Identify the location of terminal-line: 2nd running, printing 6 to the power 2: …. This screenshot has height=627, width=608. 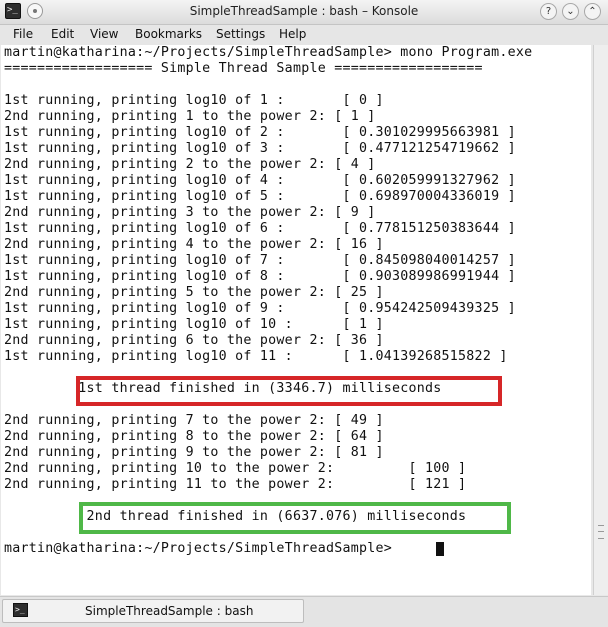
(194, 340).